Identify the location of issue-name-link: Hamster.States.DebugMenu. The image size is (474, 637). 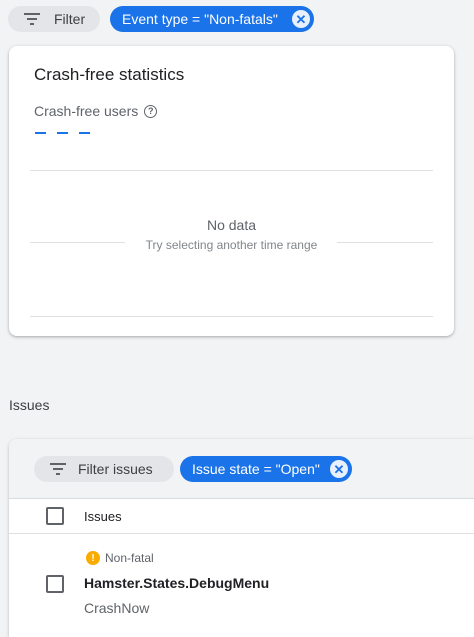
(176, 583).